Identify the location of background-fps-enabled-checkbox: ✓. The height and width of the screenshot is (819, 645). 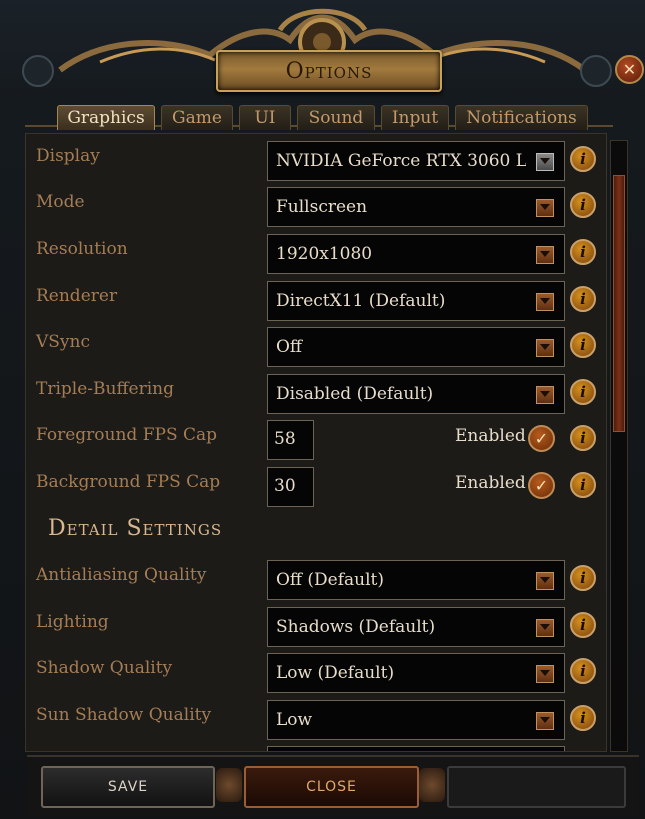
(541, 485).